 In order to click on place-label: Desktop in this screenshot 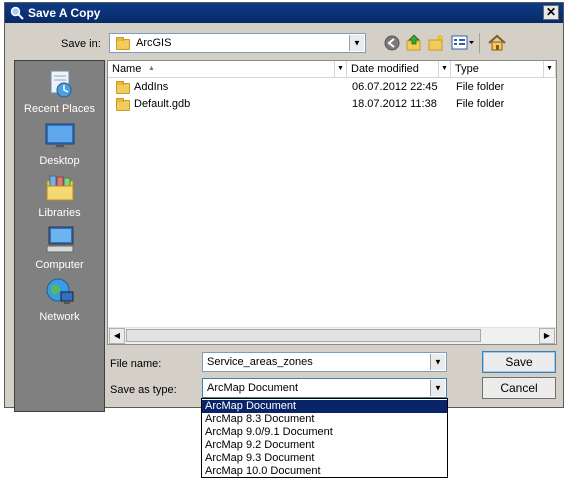, I will do `click(59, 161)`.